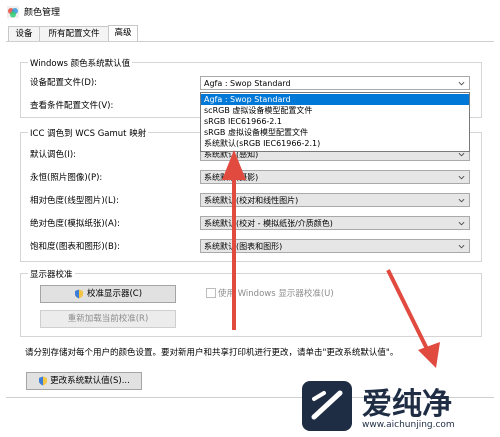  Describe the element at coordinates (42, 13) in the screenshot. I see `window-title: 颜色管理` at that location.